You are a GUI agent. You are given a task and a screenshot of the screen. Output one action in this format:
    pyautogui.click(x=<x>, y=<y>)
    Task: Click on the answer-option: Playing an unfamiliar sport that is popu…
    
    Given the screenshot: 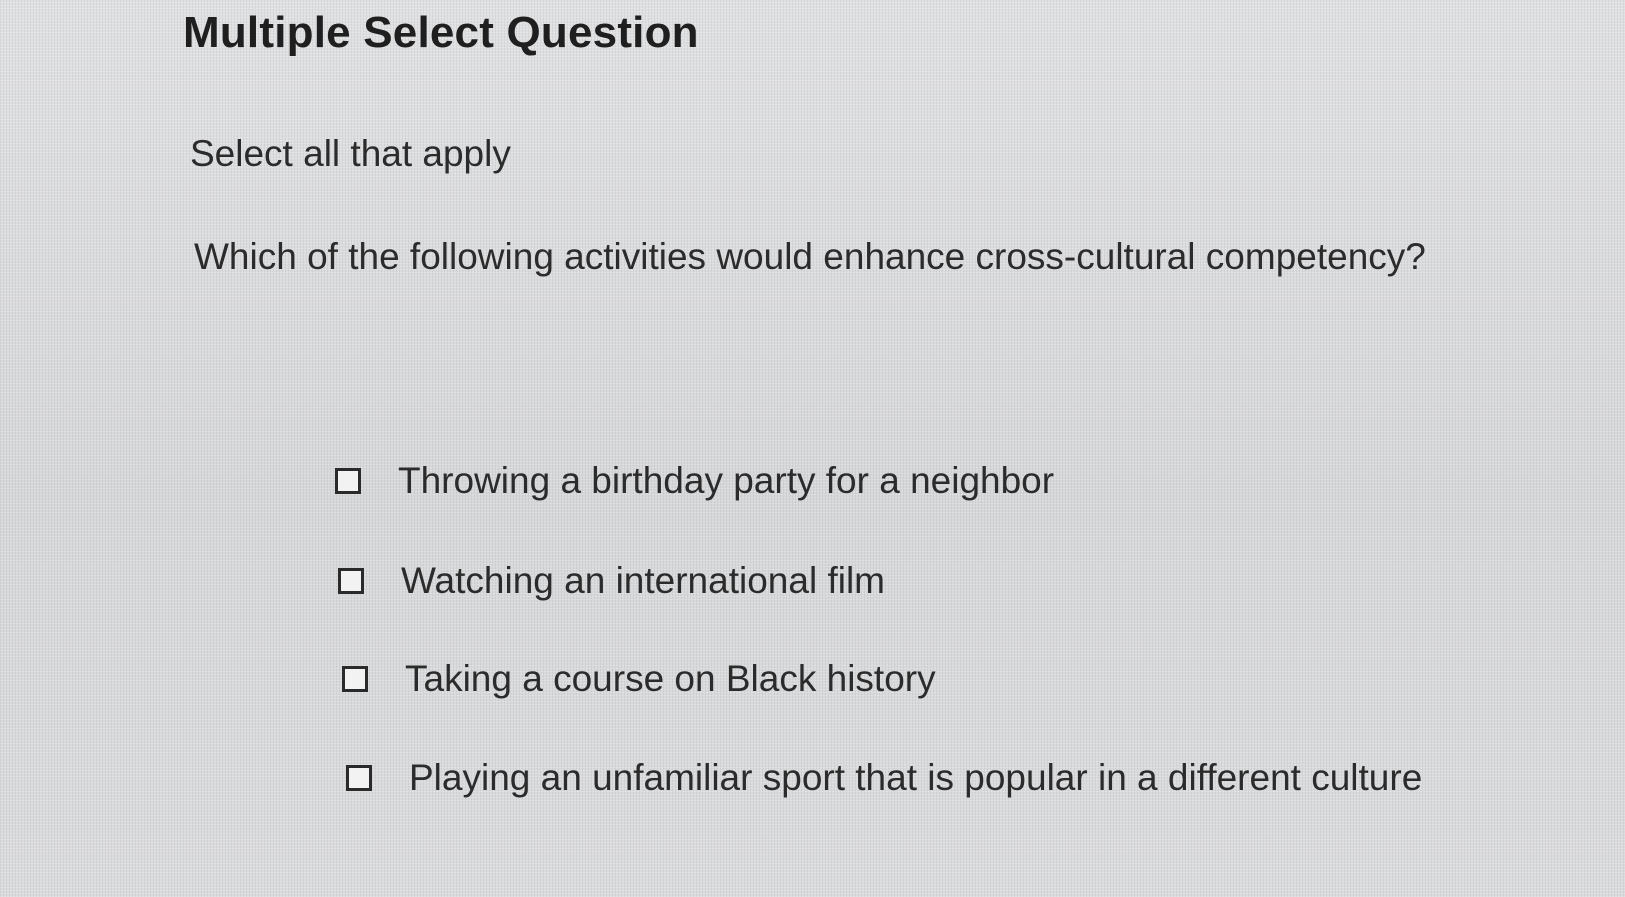 What is the action you would take?
    pyautogui.click(x=884, y=778)
    